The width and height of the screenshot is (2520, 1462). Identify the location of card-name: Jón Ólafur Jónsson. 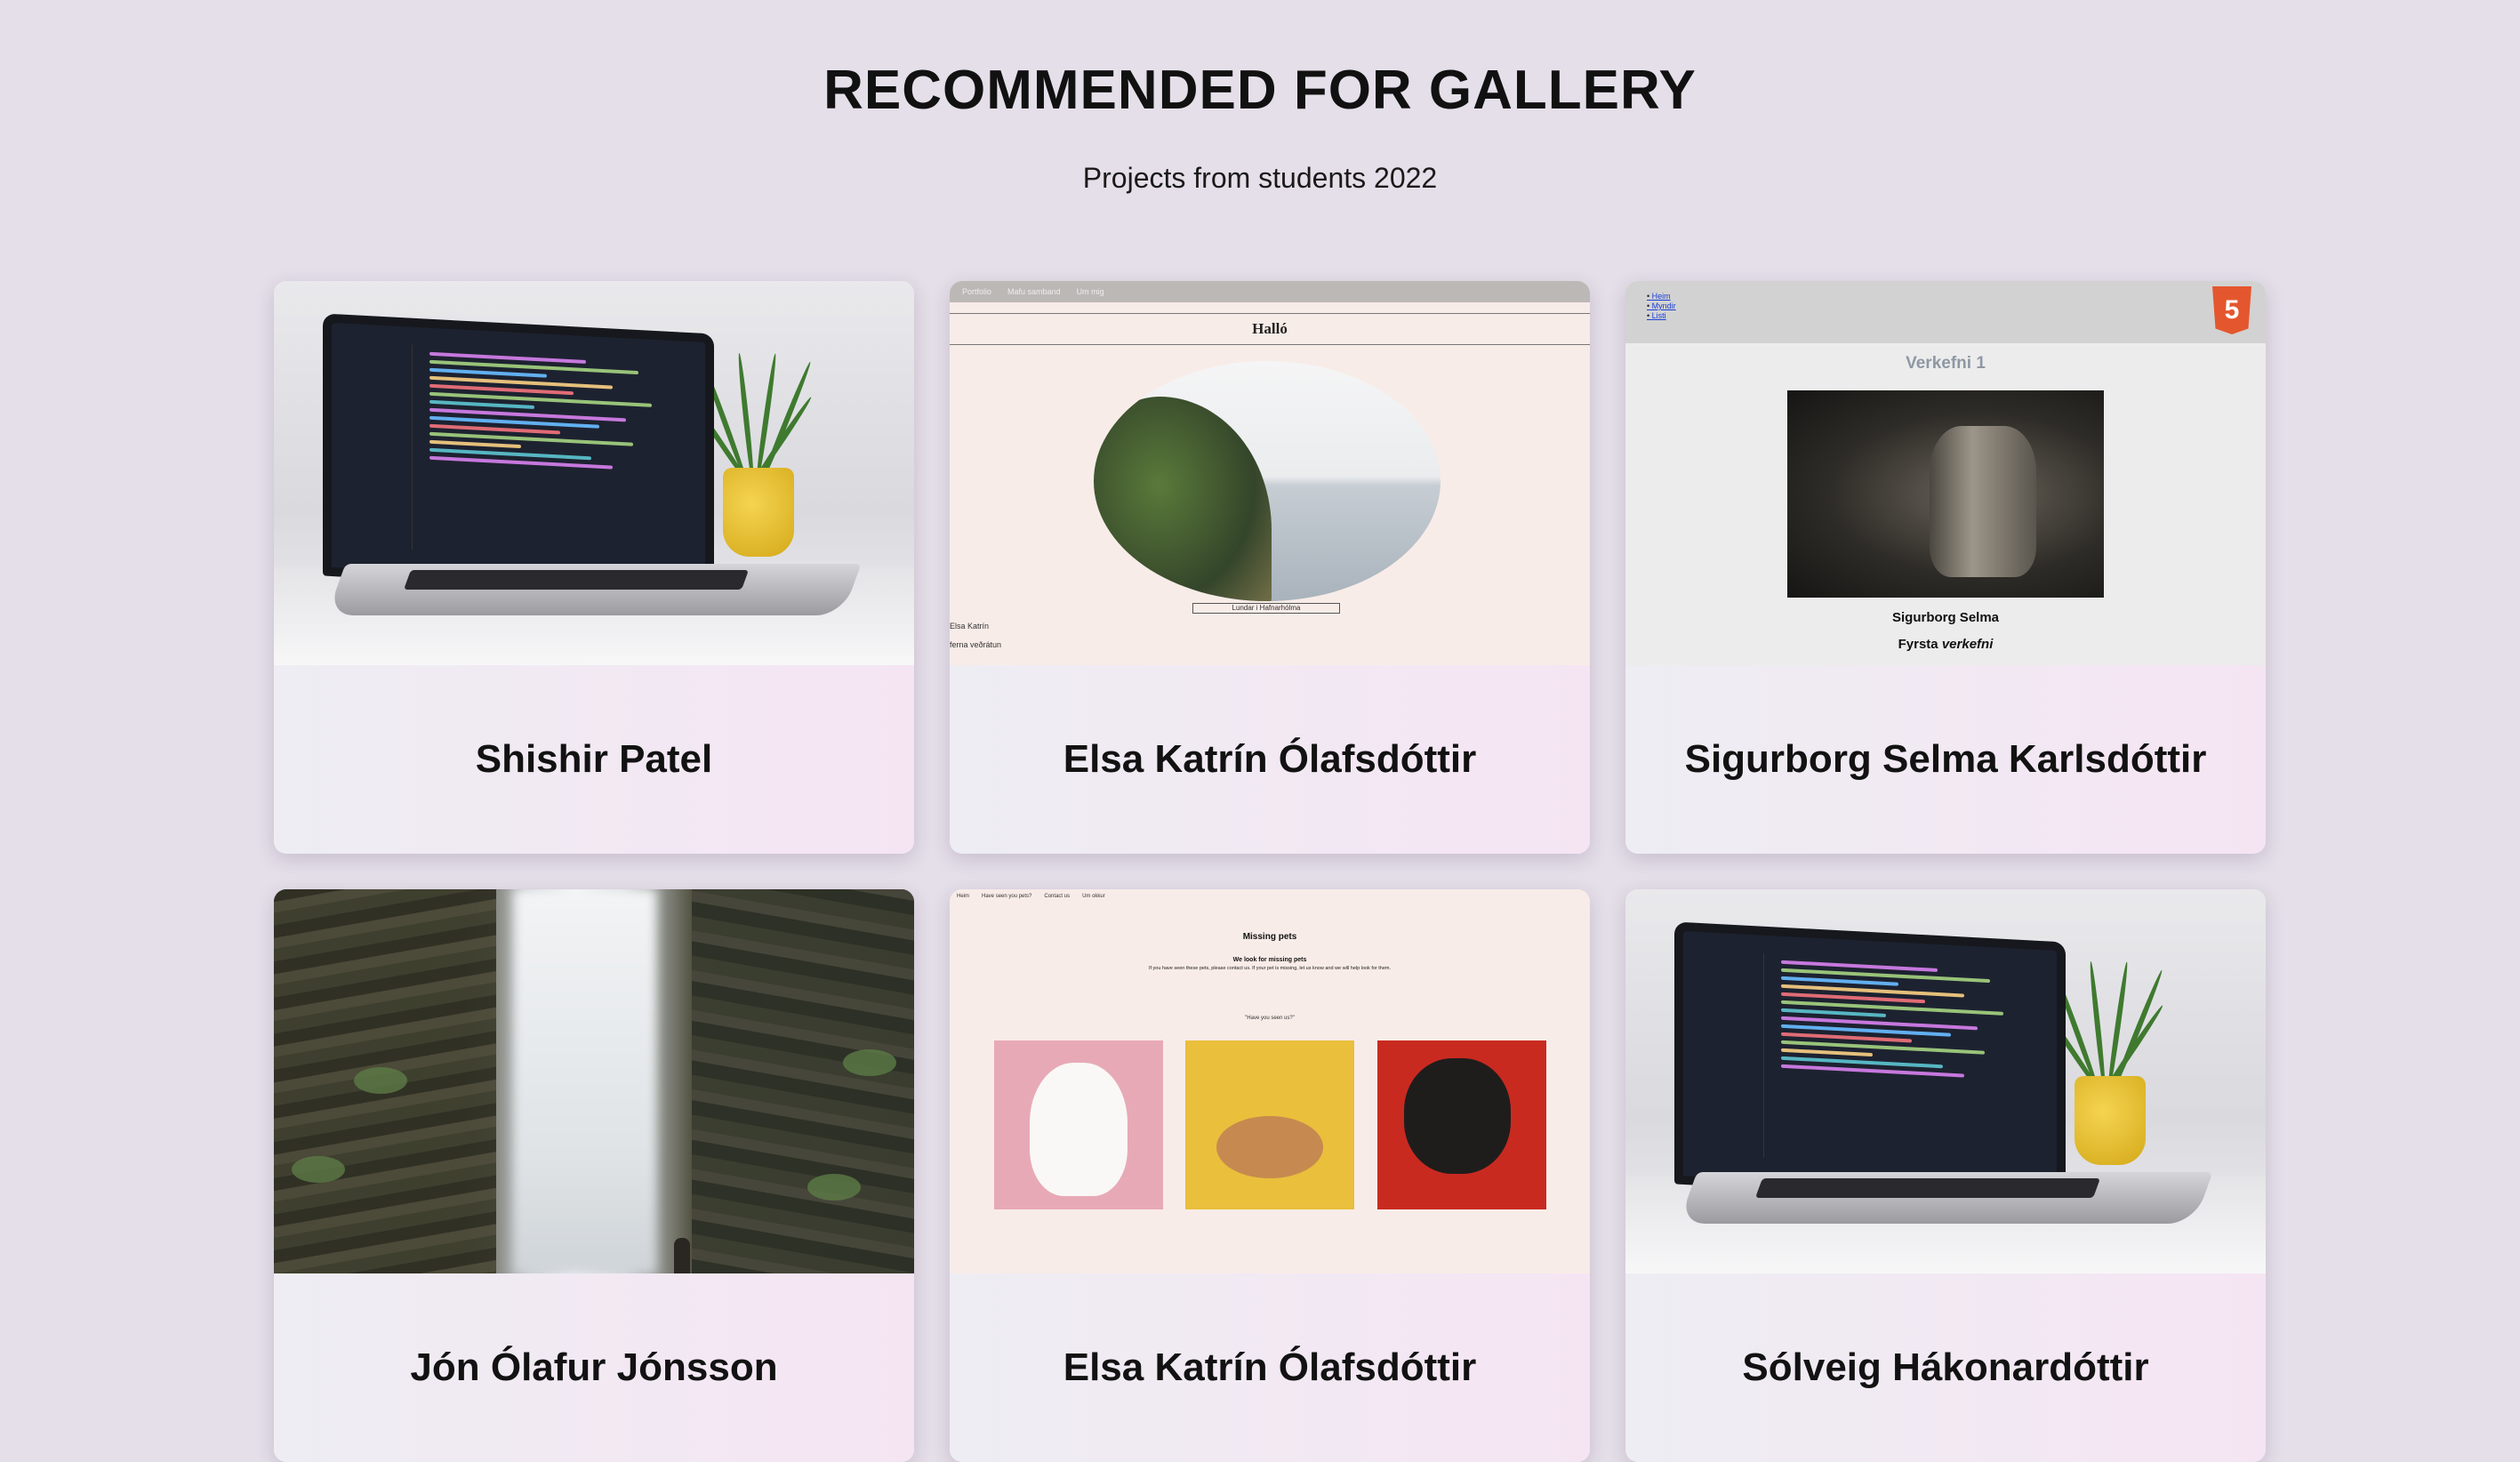
(594, 1367).